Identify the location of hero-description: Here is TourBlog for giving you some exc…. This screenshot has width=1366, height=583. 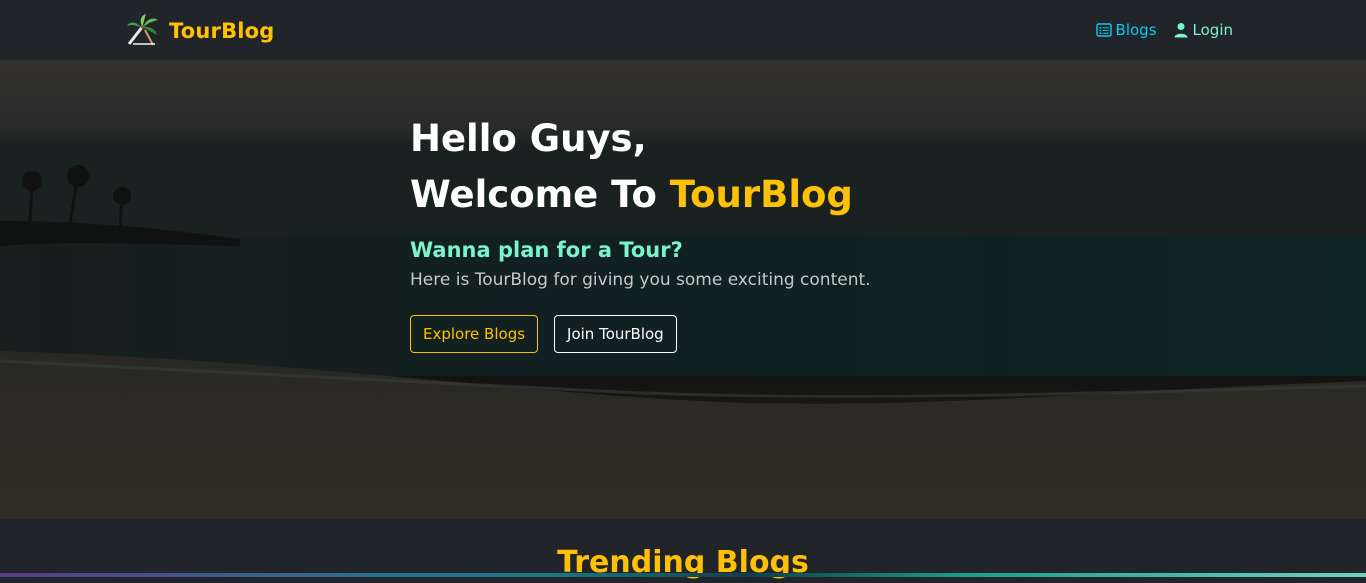
(640, 280).